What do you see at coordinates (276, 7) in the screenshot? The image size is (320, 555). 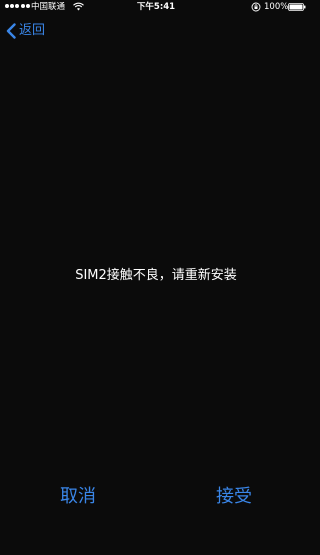 I see `battery-percent: 100%` at bounding box center [276, 7].